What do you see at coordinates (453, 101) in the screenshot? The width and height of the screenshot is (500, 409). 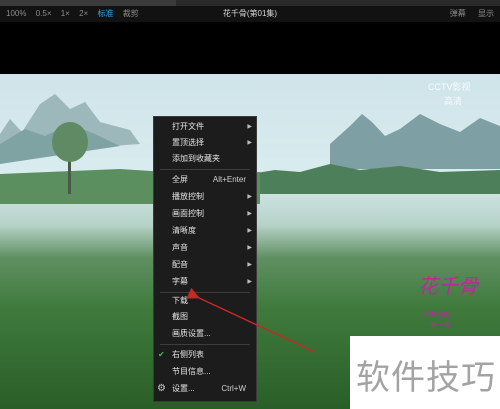 I see `channel-sub: 高清` at bounding box center [453, 101].